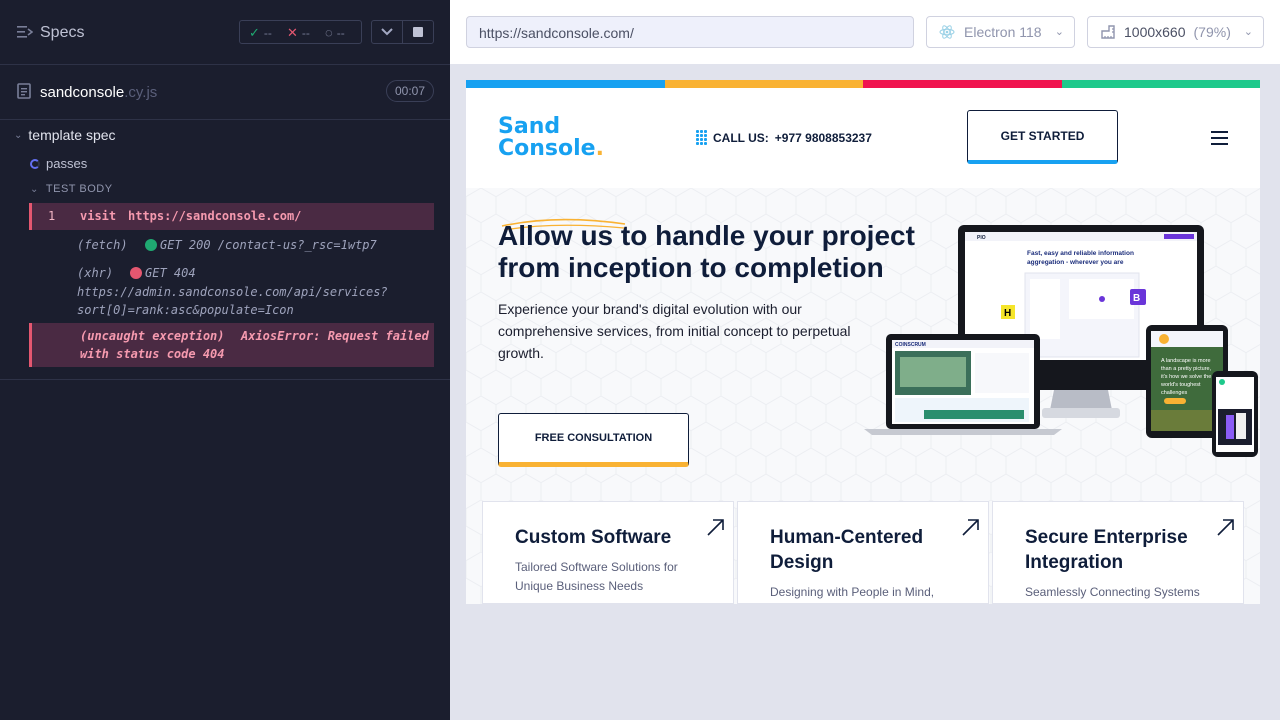 This screenshot has height=720, width=1280. I want to click on stop-icon, so click(418, 32).